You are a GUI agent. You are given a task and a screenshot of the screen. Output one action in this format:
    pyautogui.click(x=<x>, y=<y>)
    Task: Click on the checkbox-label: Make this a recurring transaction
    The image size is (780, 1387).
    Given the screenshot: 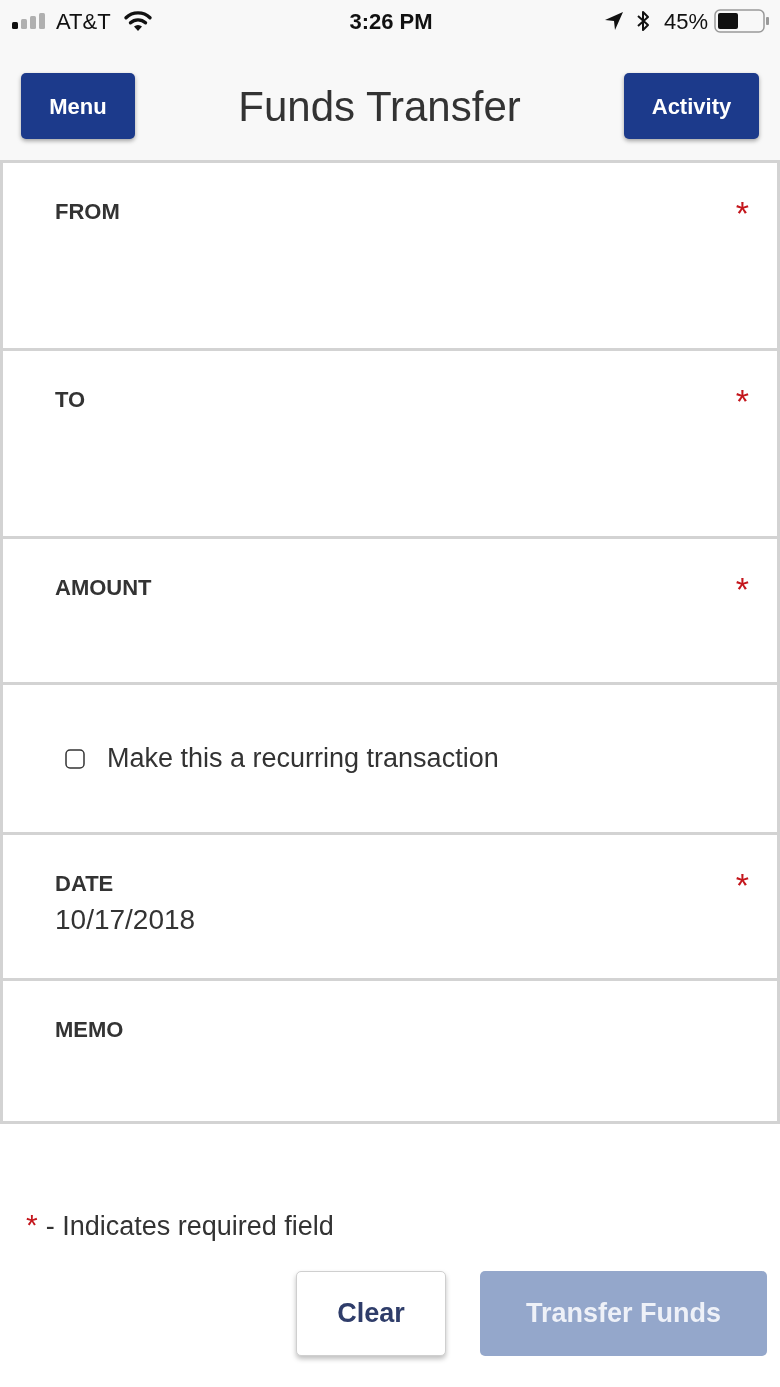 What is the action you would take?
    pyautogui.click(x=303, y=758)
    